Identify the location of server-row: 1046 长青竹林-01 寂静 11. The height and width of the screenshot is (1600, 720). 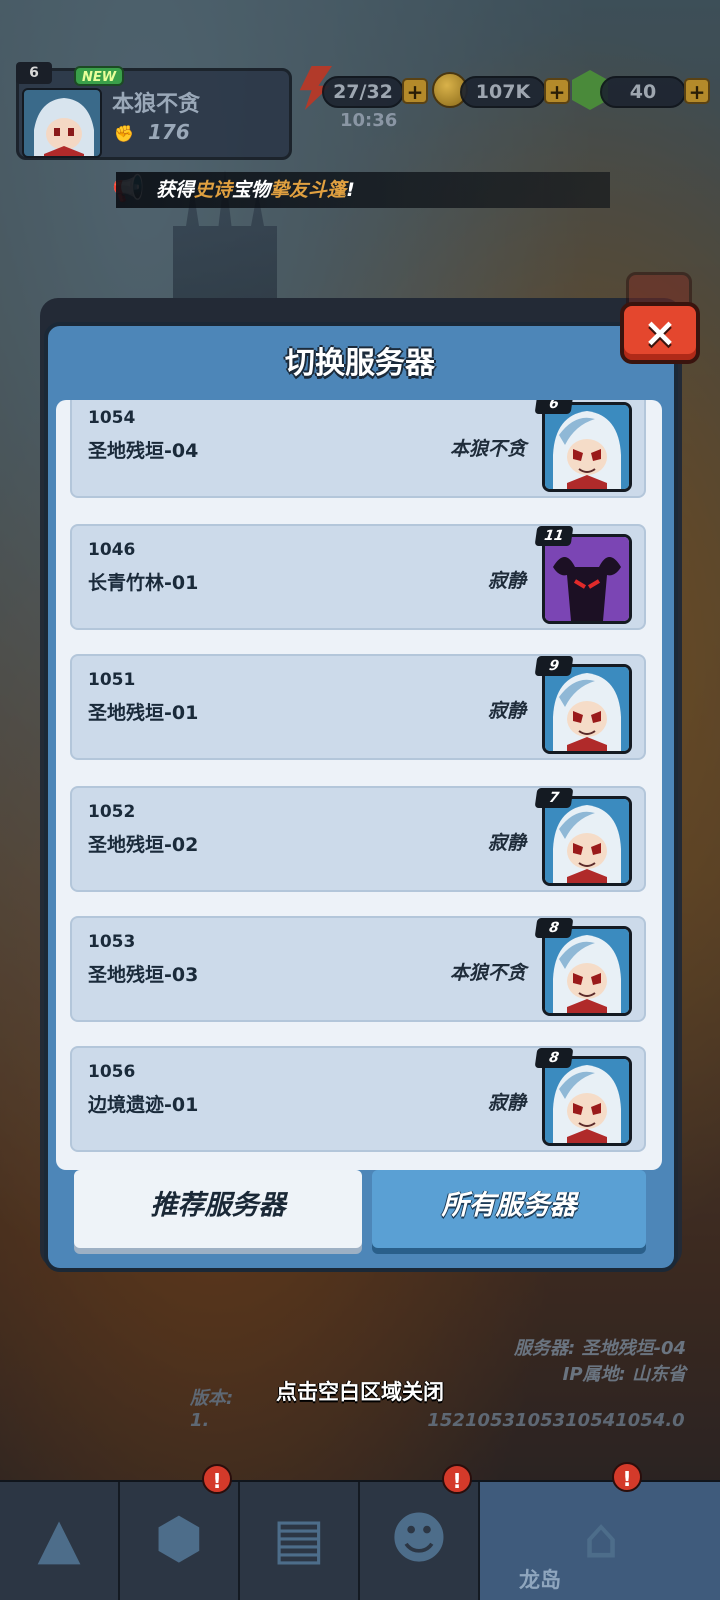
(358, 577).